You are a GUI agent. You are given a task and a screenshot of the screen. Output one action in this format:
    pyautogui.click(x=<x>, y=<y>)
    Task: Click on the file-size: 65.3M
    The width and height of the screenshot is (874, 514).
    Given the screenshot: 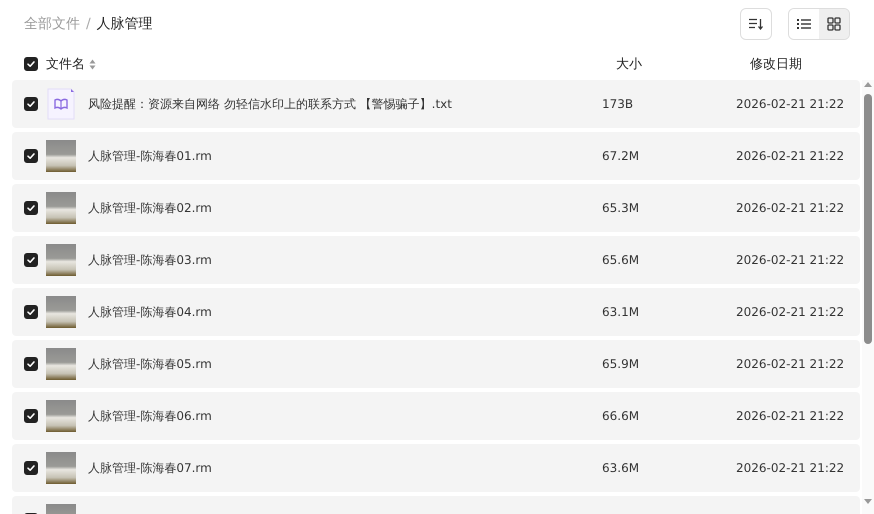 What is the action you would take?
    pyautogui.click(x=621, y=208)
    